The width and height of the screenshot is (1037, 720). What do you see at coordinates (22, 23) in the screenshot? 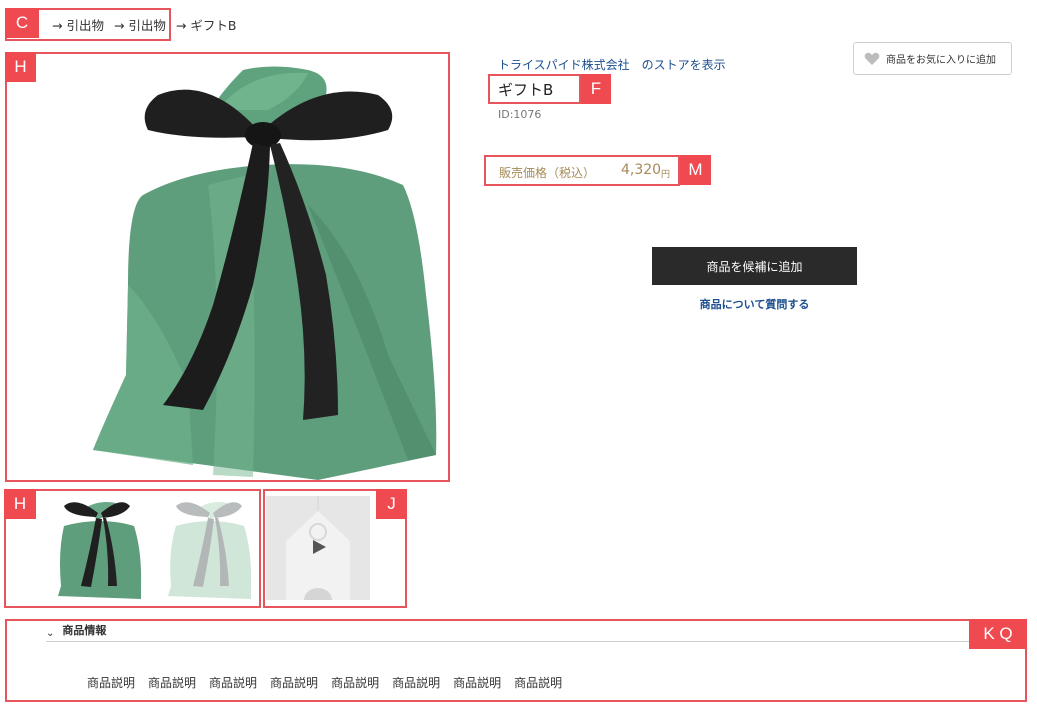
I see `annotation-tag-c: C` at bounding box center [22, 23].